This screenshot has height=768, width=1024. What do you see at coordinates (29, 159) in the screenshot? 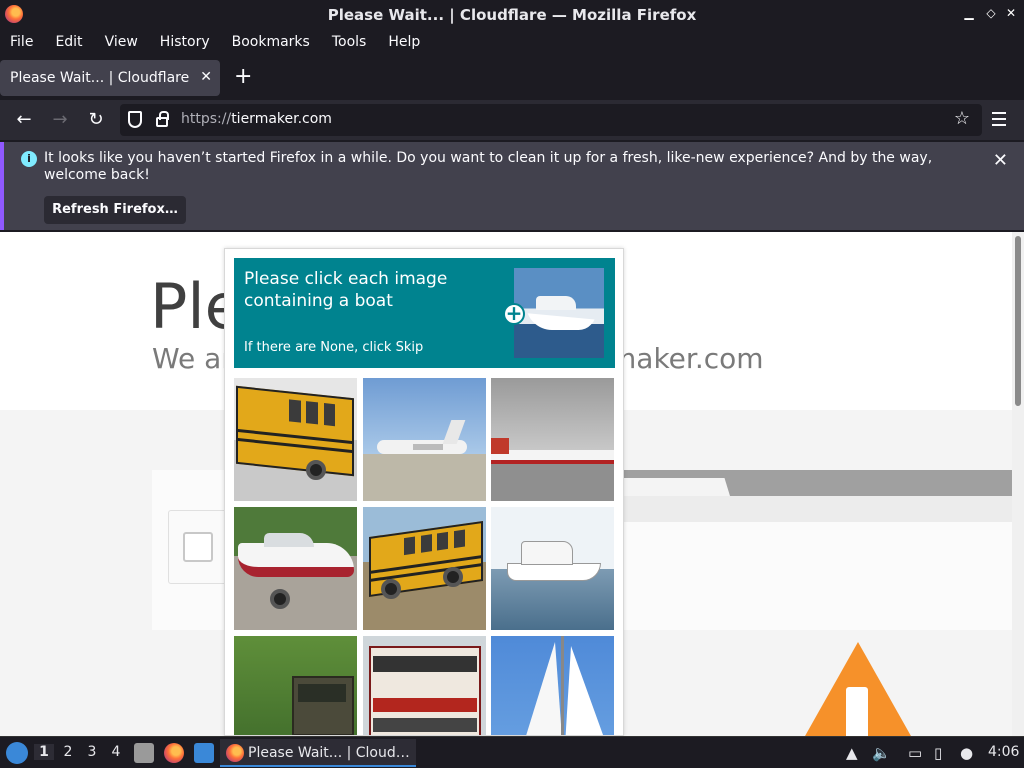
I see `info-icon: i` at bounding box center [29, 159].